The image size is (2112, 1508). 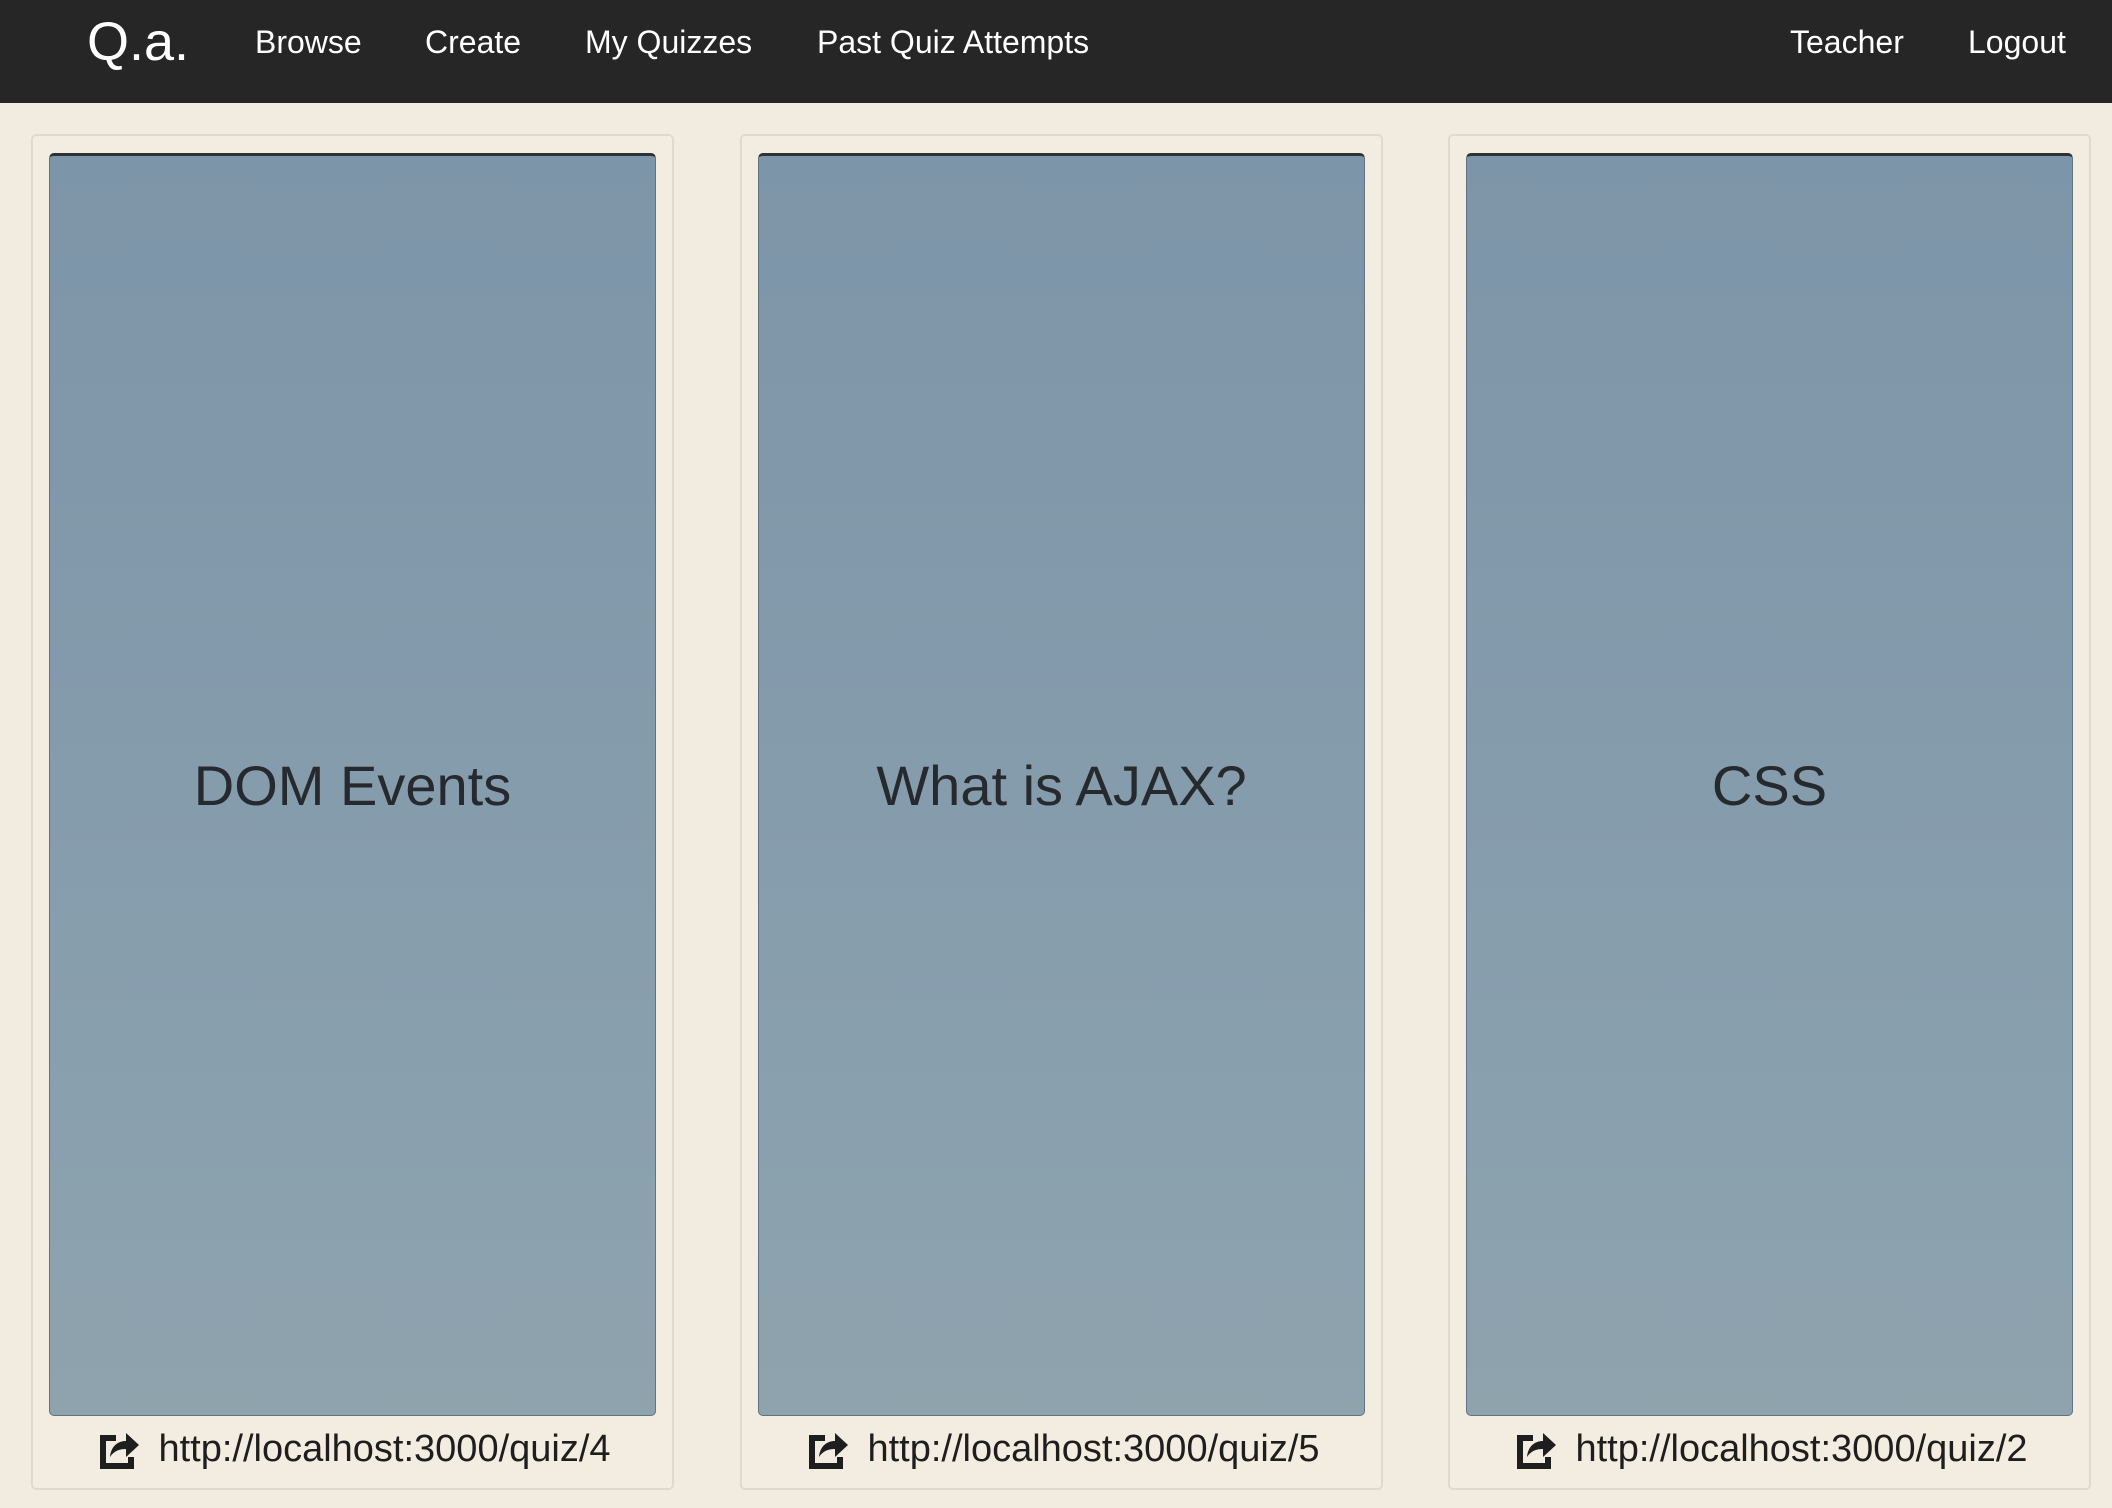 I want to click on brand-logo: Q.a., so click(x=138, y=42).